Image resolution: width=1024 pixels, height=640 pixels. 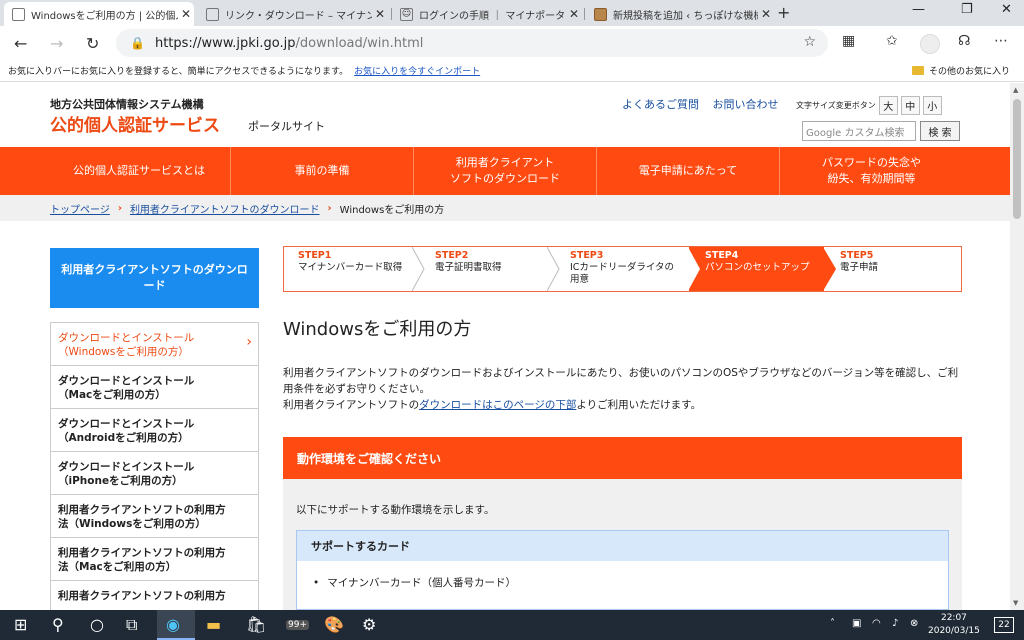 I want to click on download-section-link: ダウンロードはこのページの下部, so click(x=497, y=405).